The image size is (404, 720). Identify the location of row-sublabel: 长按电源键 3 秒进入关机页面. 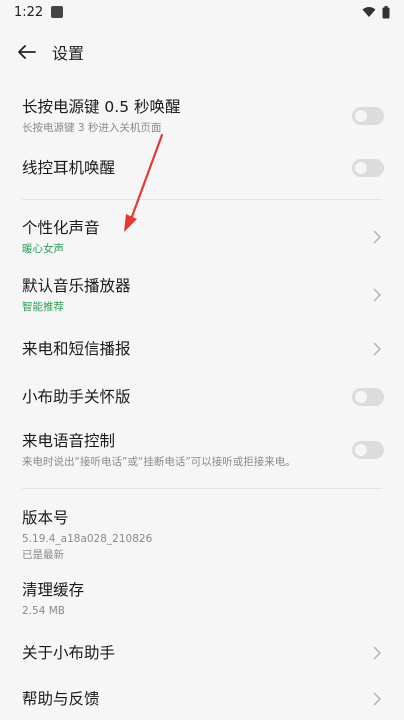
(92, 128).